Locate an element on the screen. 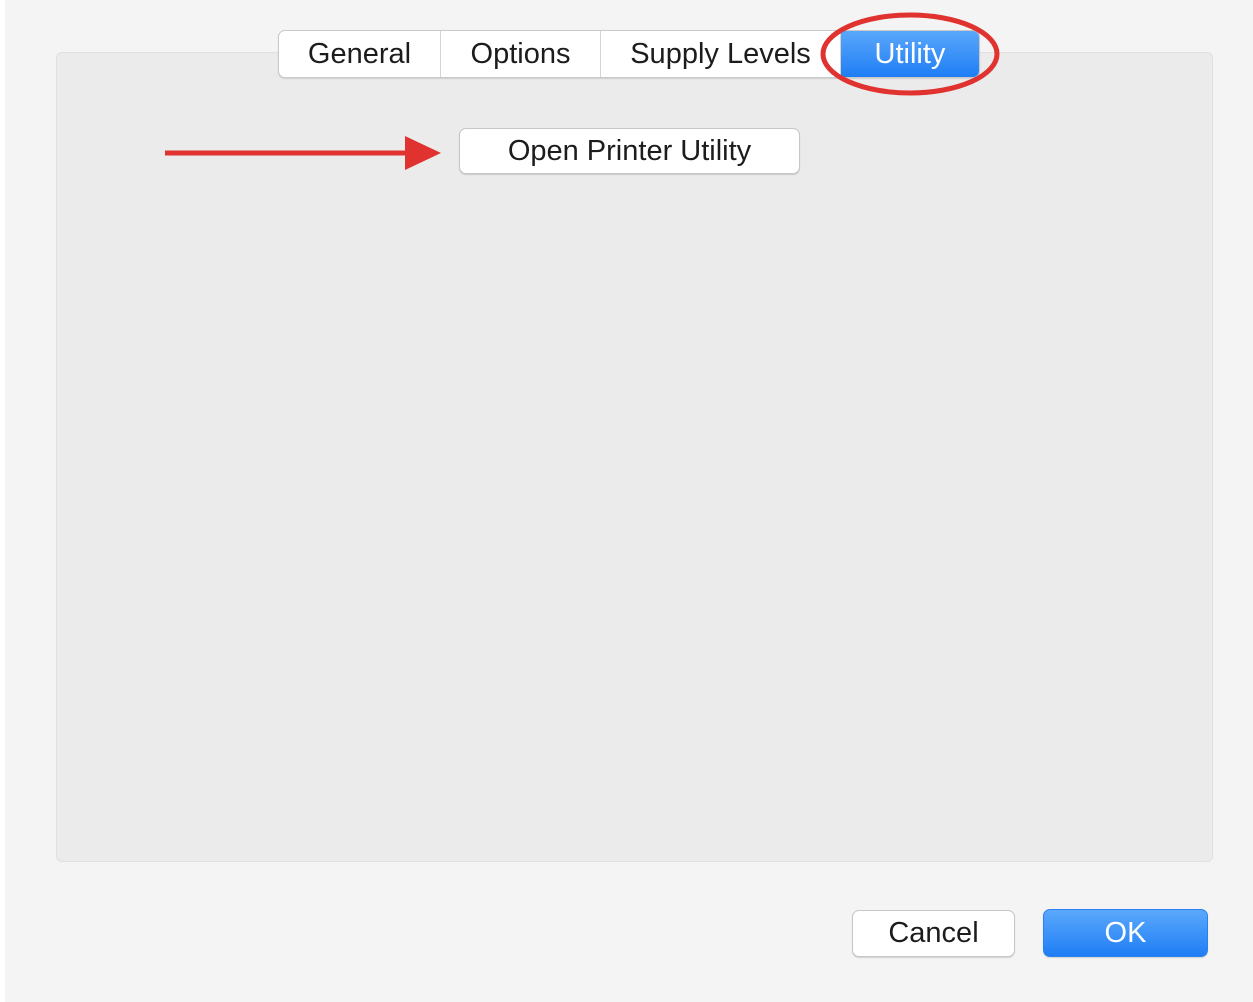  tab-options: Options is located at coordinates (521, 54).